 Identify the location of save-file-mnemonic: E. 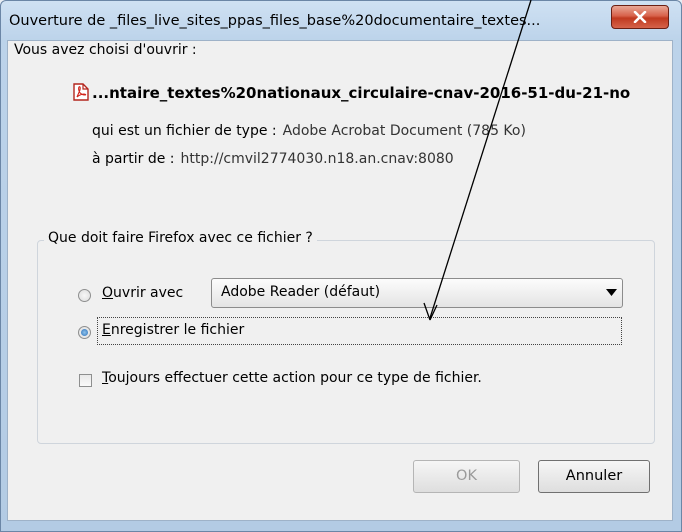
(106, 330).